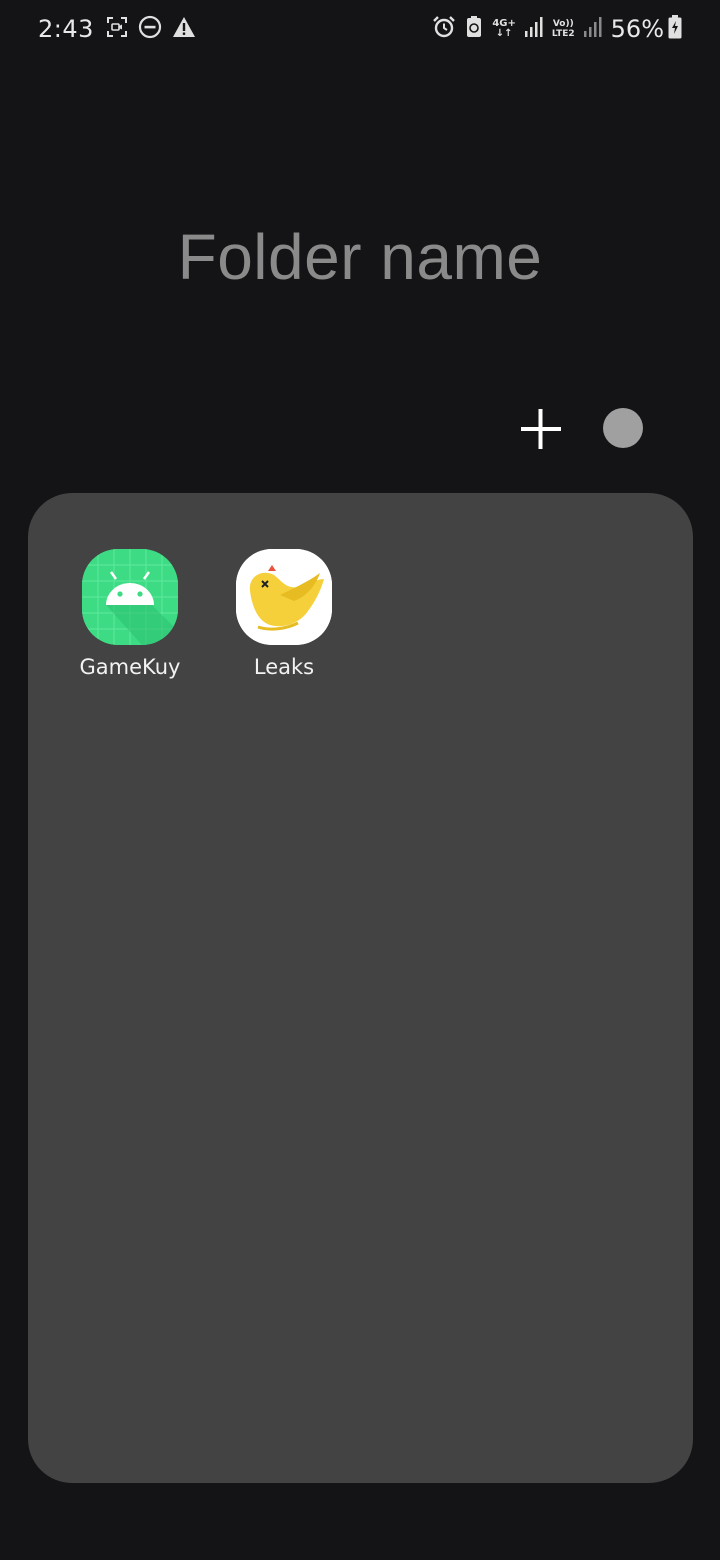 The width and height of the screenshot is (720, 1560). I want to click on app-gamekuy: GameKuy, so click(130, 619).